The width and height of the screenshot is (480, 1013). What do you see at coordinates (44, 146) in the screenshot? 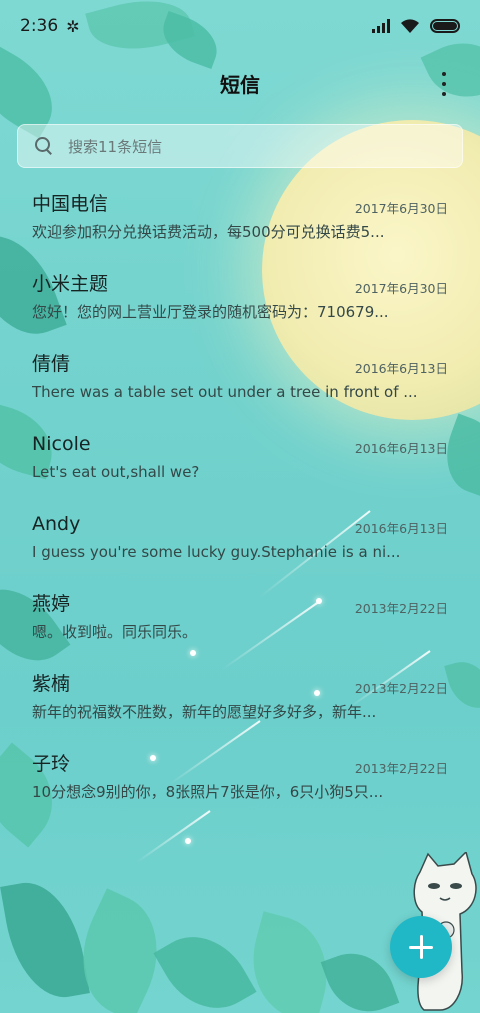
I see `search-icon` at bounding box center [44, 146].